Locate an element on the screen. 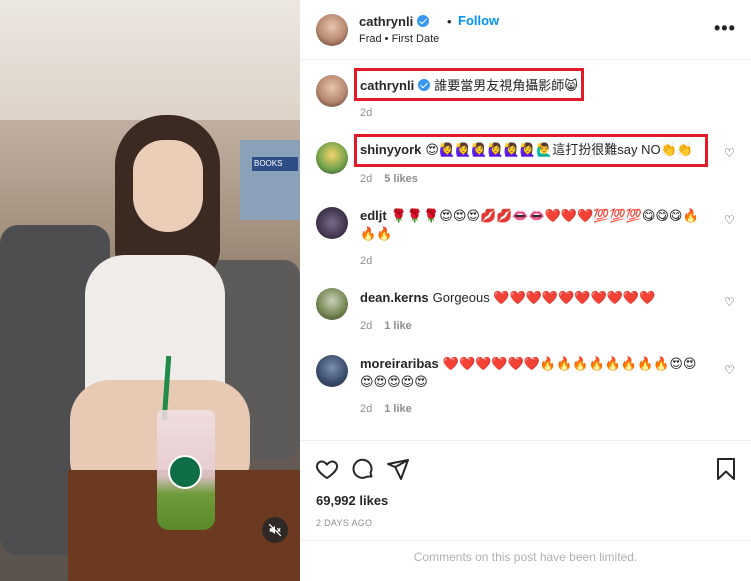 The image size is (751, 581). comments-limited-notice: Comments on this post have been limited. is located at coordinates (525, 560).